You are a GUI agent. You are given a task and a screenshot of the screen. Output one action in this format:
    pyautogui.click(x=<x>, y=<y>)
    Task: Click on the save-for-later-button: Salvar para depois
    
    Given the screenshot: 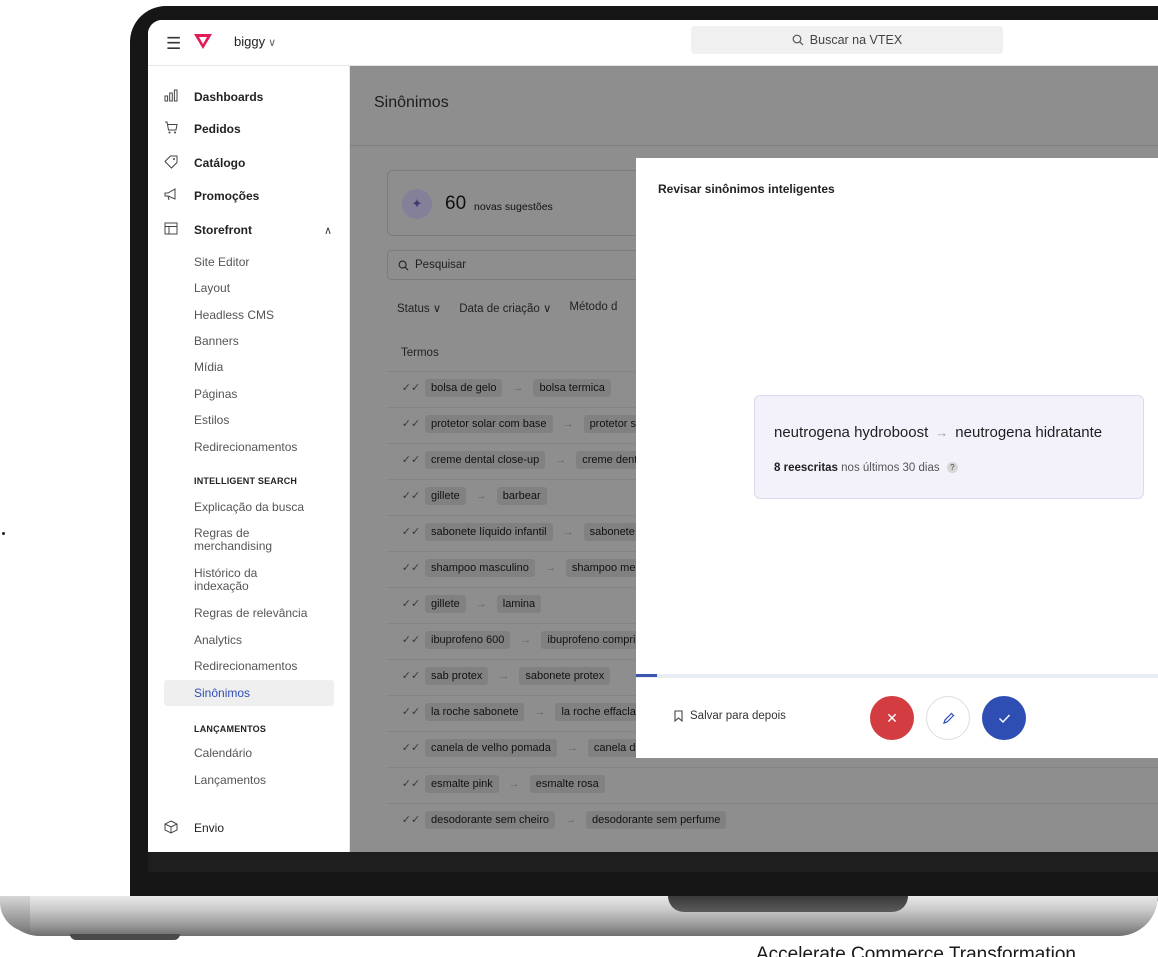 What is the action you would take?
    pyautogui.click(x=730, y=716)
    